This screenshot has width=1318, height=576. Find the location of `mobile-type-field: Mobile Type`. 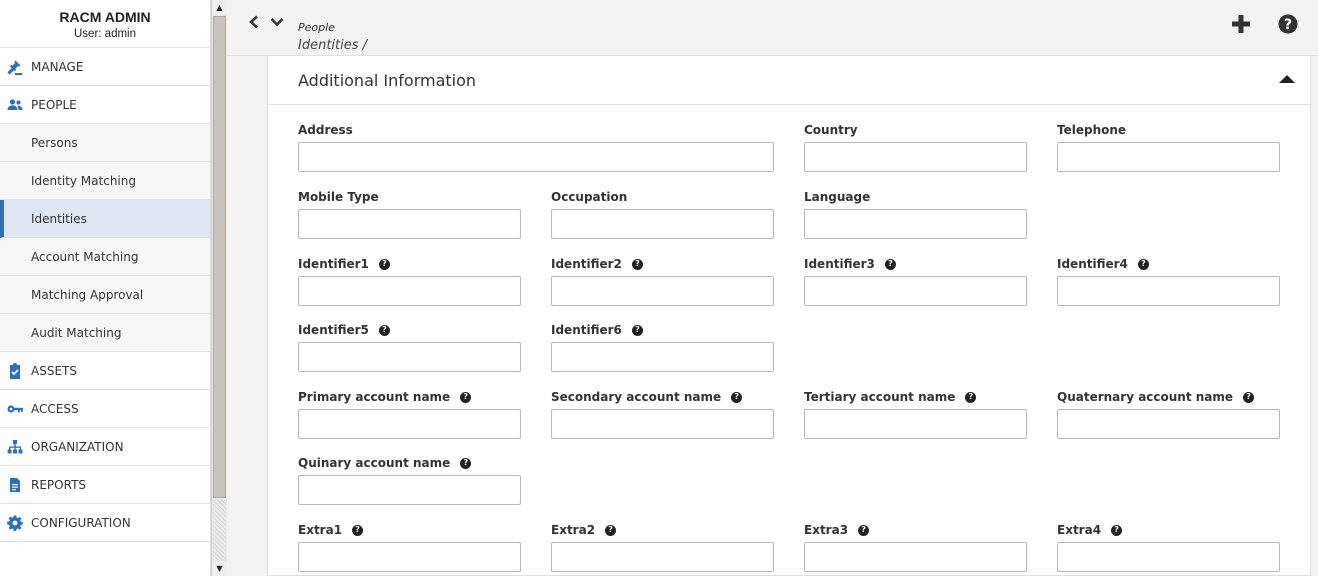

mobile-type-field: Mobile Type is located at coordinates (409, 214).